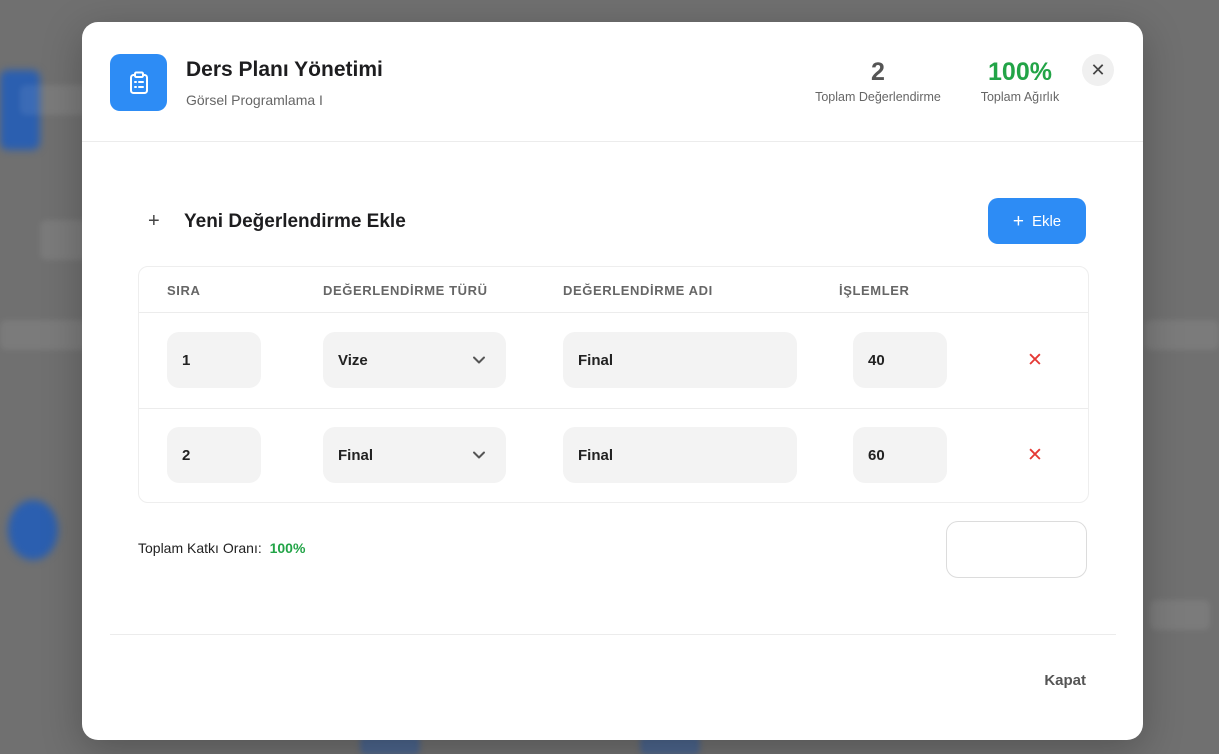  I want to click on type-select-value: Vize, so click(353, 360).